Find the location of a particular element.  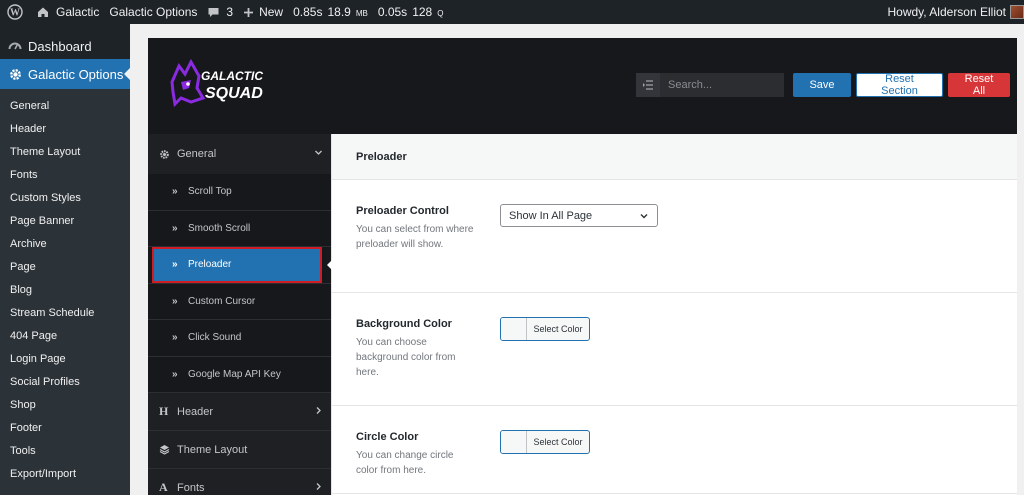

reset-all-button: Reset All is located at coordinates (979, 85).